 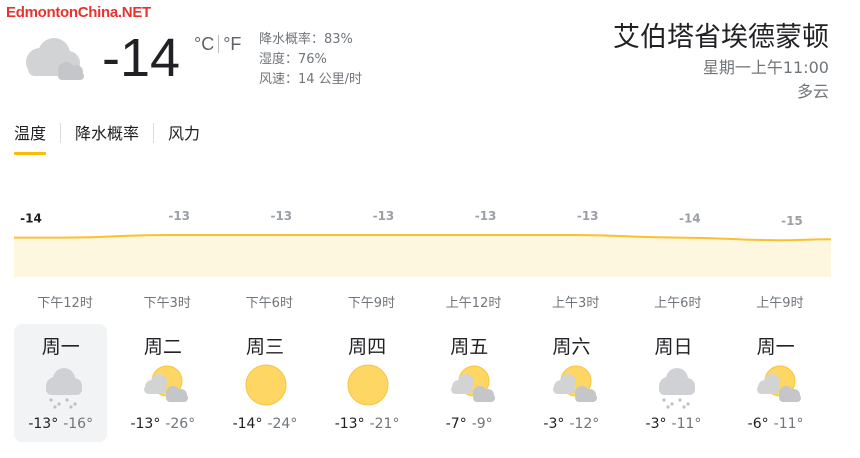 What do you see at coordinates (162, 347) in the screenshot?
I see `day-name: 周二` at bounding box center [162, 347].